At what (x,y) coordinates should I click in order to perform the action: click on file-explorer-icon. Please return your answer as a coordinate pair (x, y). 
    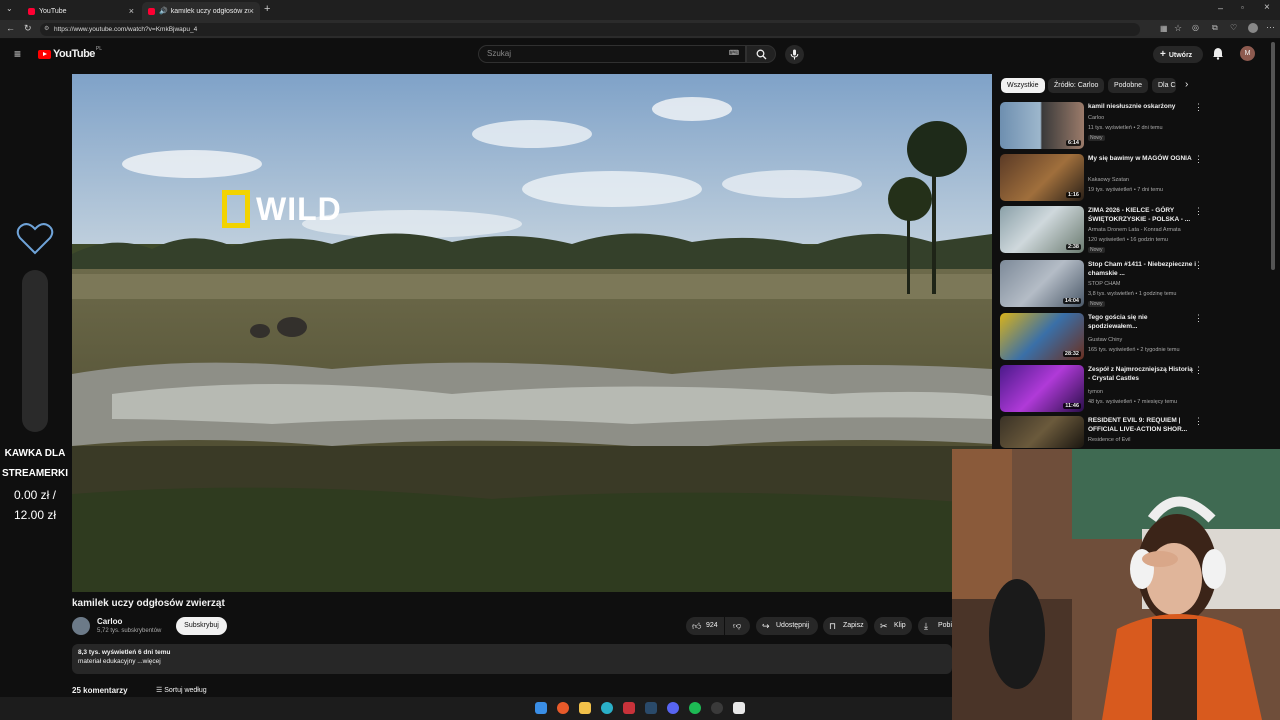
    Looking at the image, I should click on (585, 708).